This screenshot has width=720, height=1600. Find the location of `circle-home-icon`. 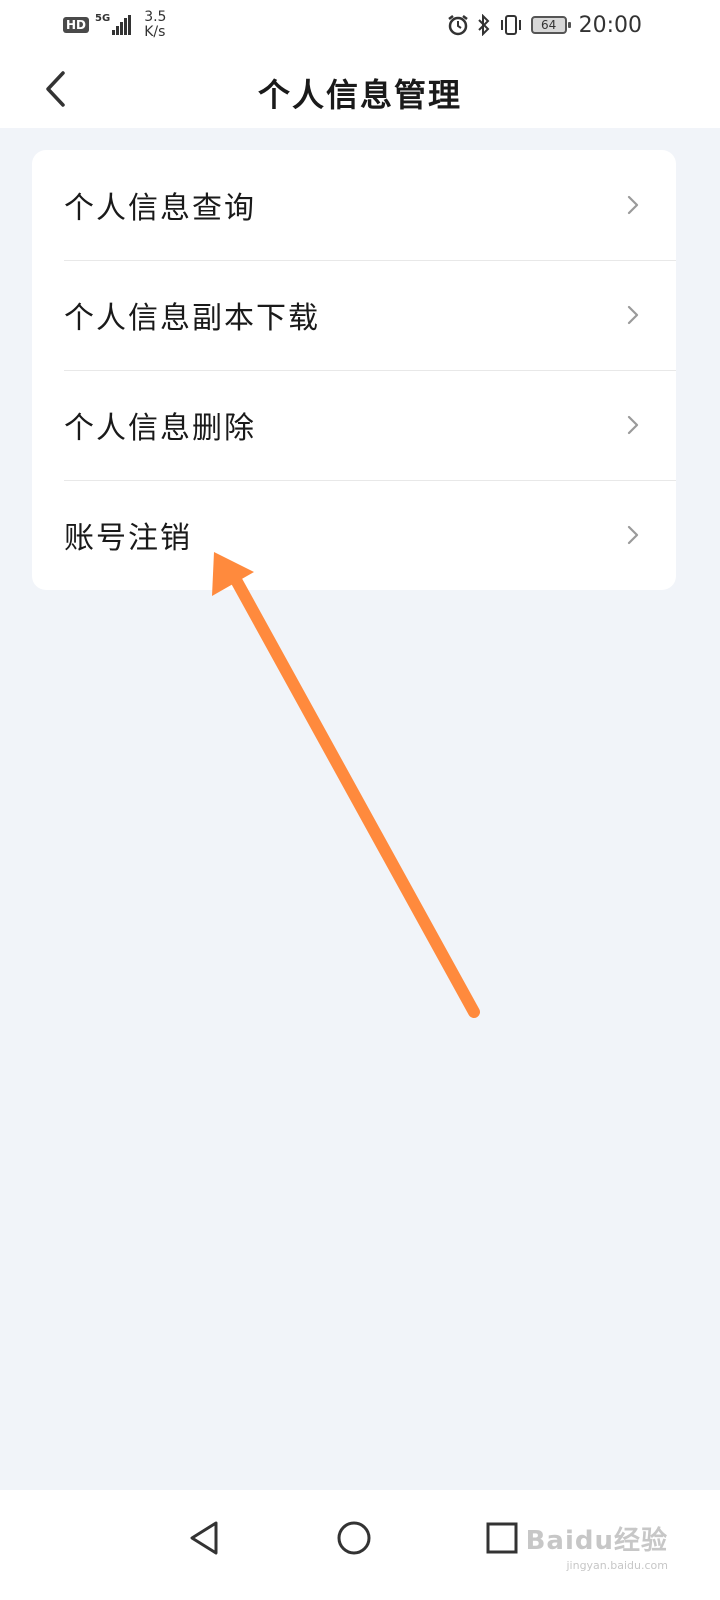

circle-home-icon is located at coordinates (354, 1538).